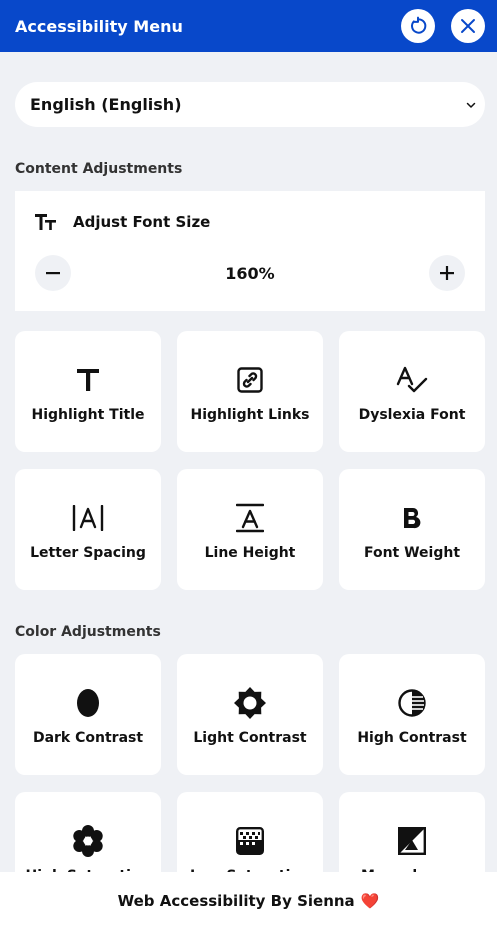 Image resolution: width=497 pixels, height=929 pixels. I want to click on font-size-label: Adjust Font Size, so click(142, 222).